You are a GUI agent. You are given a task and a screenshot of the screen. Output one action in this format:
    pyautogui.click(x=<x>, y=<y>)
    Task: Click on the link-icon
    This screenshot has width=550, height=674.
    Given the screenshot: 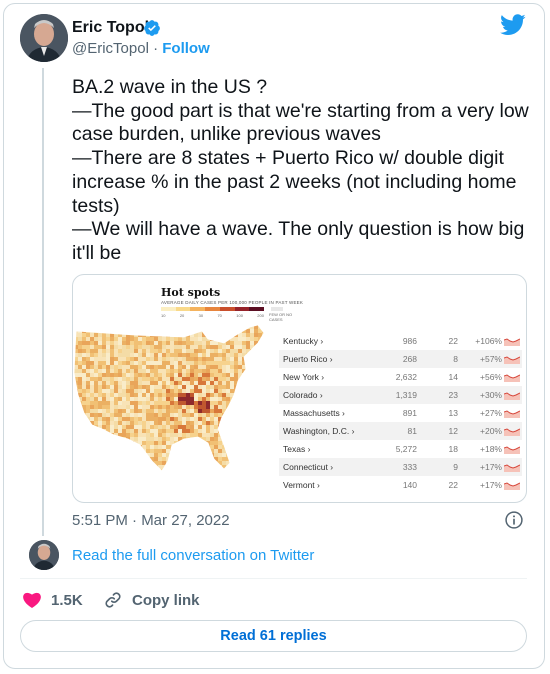 What is the action you would take?
    pyautogui.click(x=113, y=600)
    